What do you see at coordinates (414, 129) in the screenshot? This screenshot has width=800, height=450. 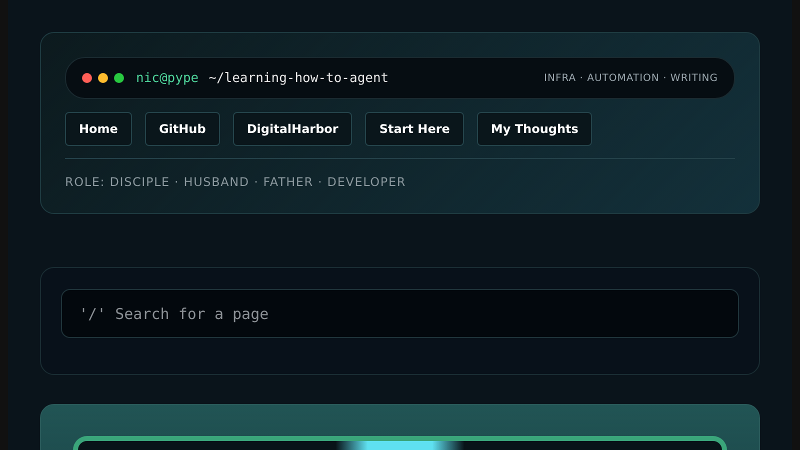 I see `nav-button: Start Here` at bounding box center [414, 129].